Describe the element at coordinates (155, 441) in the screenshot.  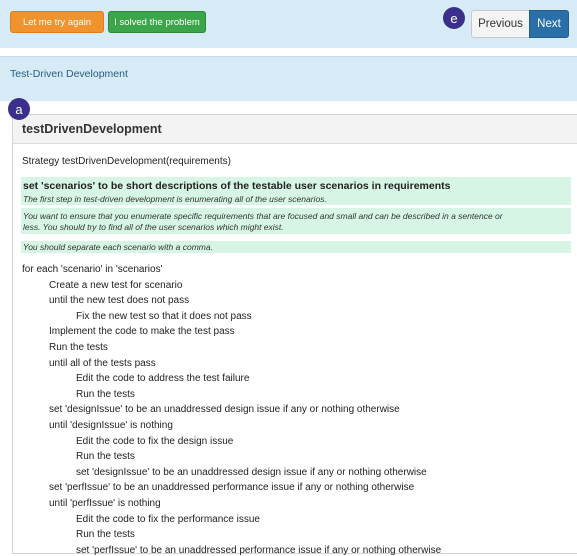
I see `code-line: Edit the code to fix the design issue` at that location.